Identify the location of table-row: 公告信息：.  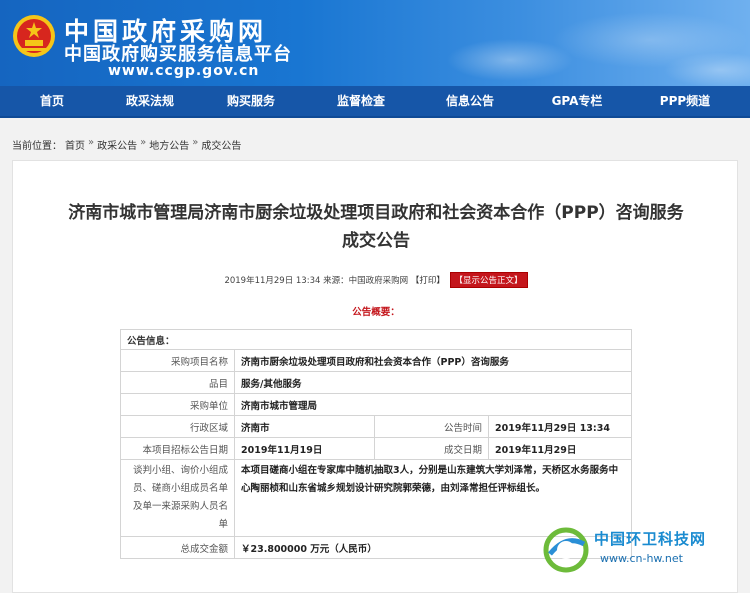
(376, 339).